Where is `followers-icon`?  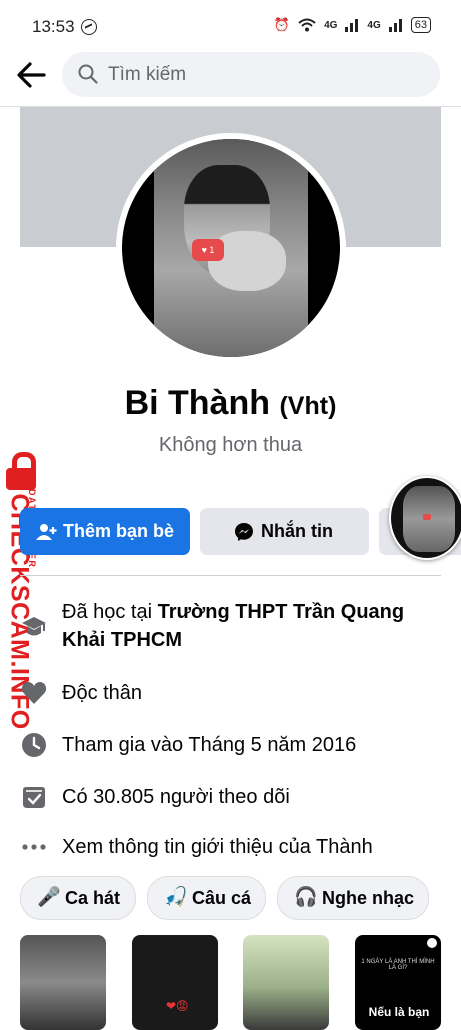 followers-icon is located at coordinates (34, 797).